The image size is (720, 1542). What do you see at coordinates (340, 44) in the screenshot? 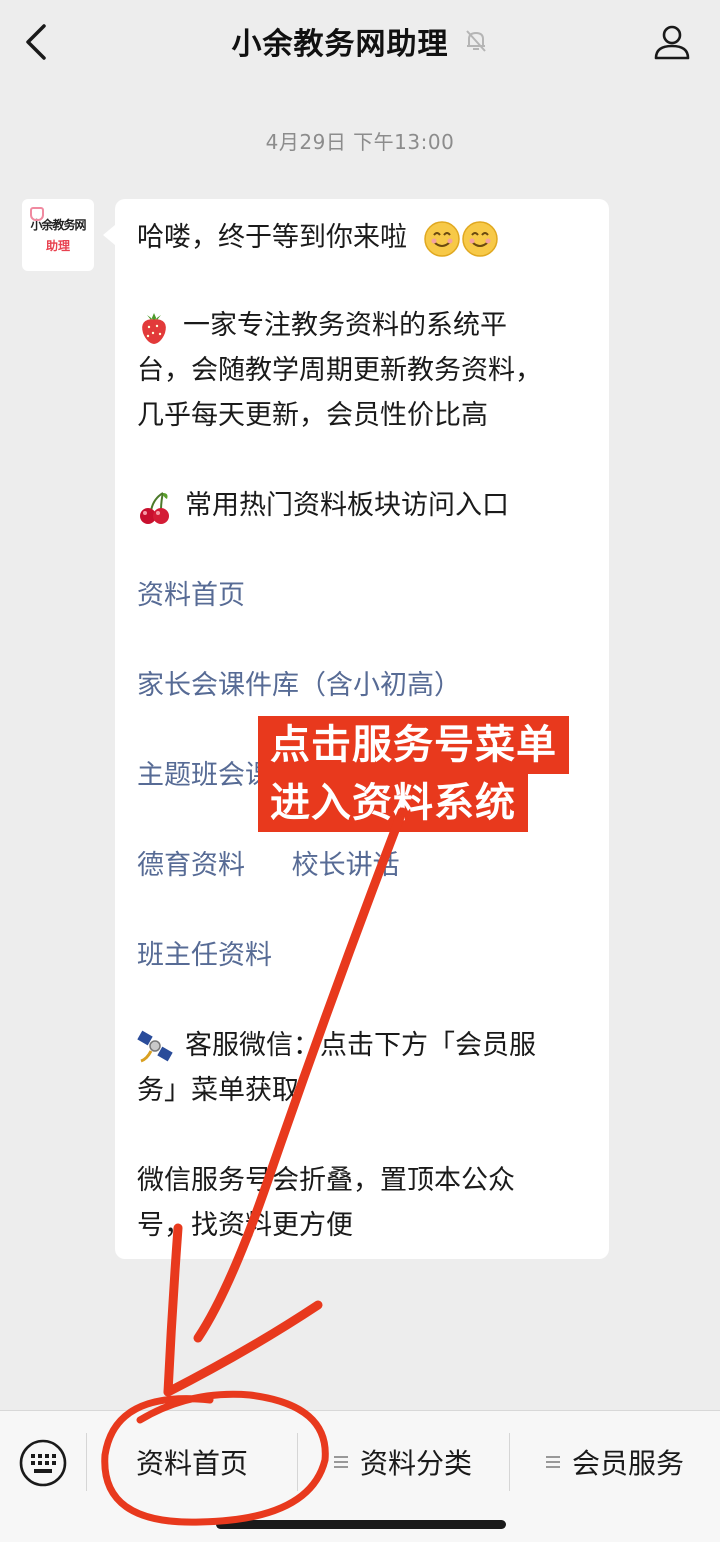
I see `page-title: 小余教务网助理` at bounding box center [340, 44].